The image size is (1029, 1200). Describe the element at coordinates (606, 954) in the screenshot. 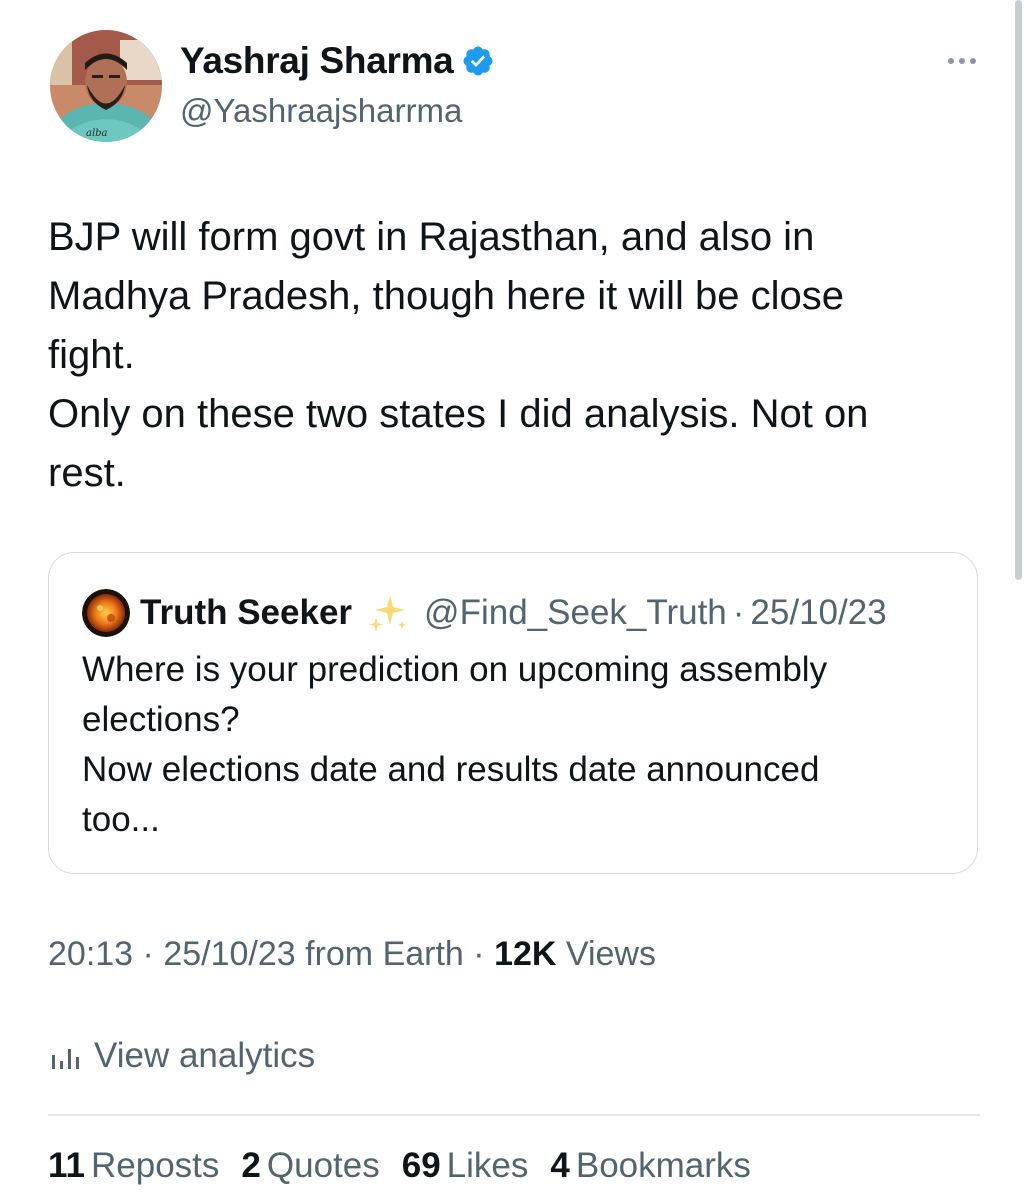

I see `views-label: Views` at that location.